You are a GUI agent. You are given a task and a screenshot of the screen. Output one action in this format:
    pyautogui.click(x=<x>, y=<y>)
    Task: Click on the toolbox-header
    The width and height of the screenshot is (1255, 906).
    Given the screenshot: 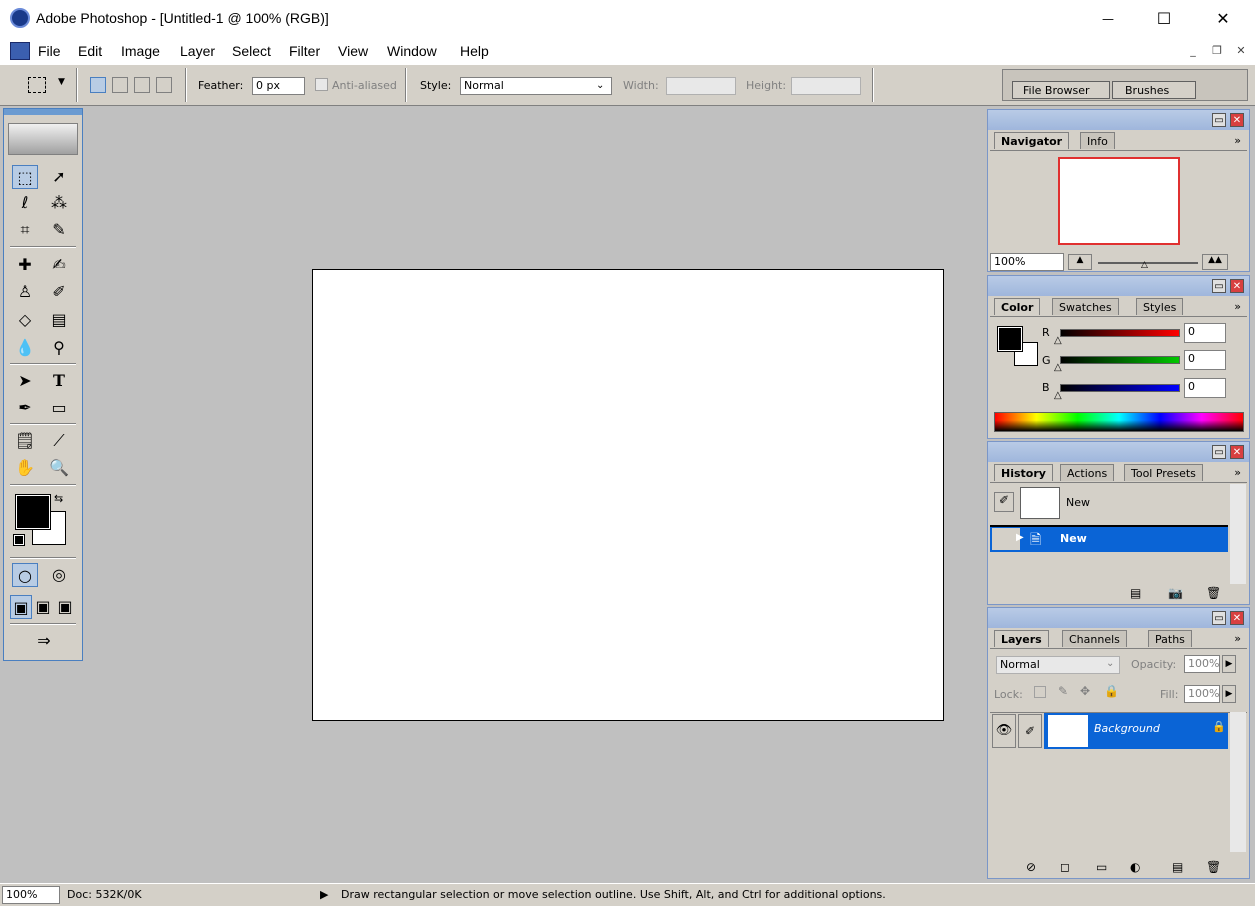 What is the action you would take?
    pyautogui.click(x=43, y=112)
    